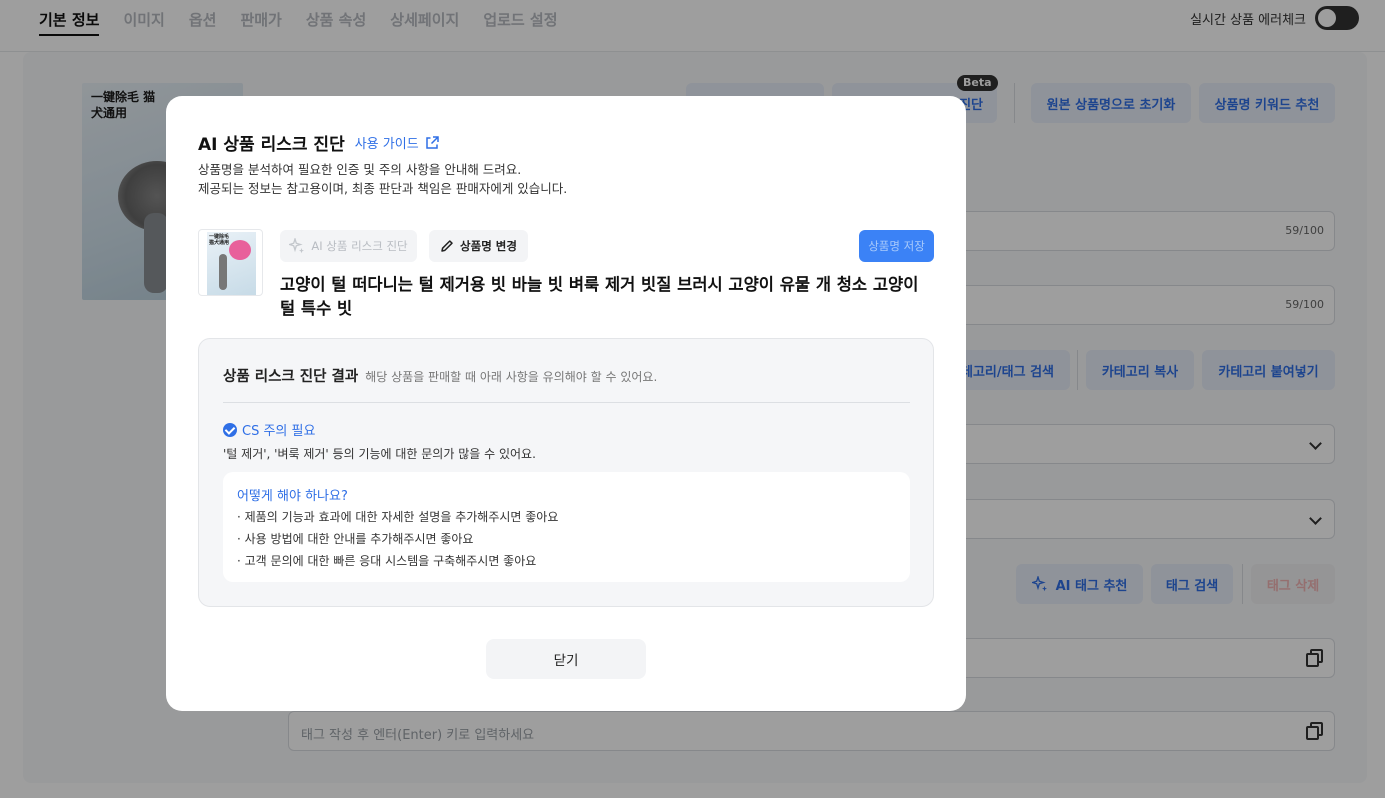 The width and height of the screenshot is (1385, 798). I want to click on ai-risk-diagnose-button: AI 상품 리스크 진단, so click(348, 246).